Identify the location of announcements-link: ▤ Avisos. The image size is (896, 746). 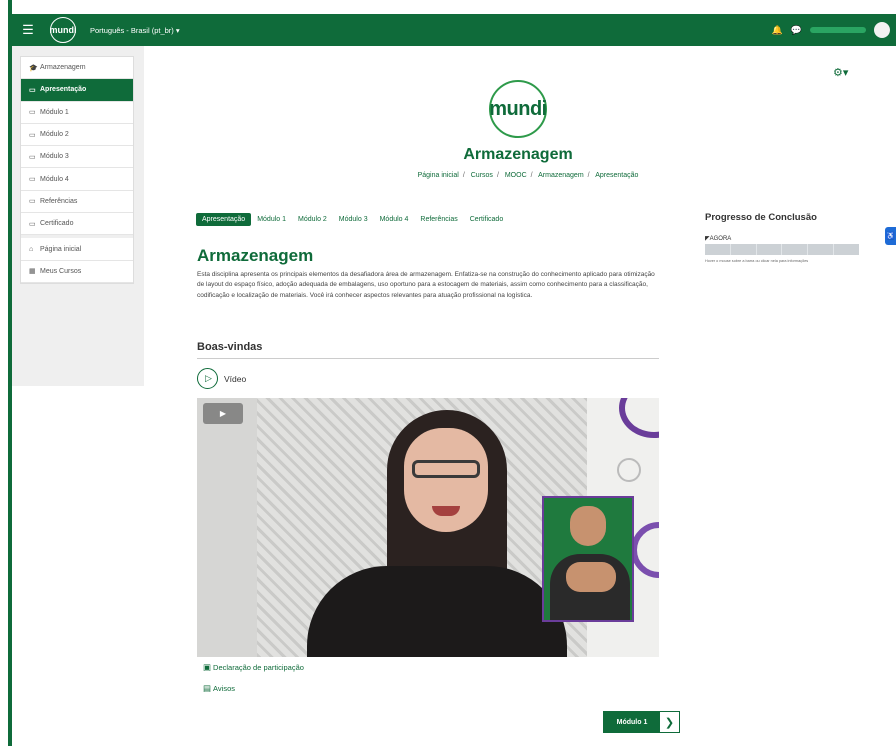
(219, 688).